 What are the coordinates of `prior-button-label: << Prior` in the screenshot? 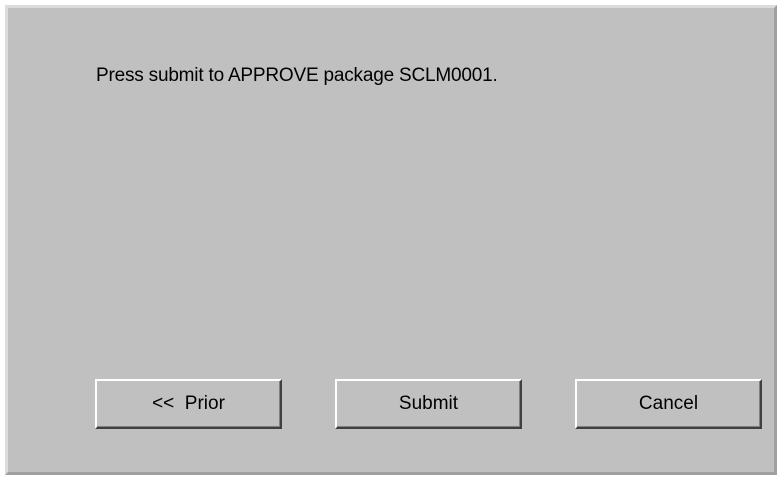 It's located at (188, 403).